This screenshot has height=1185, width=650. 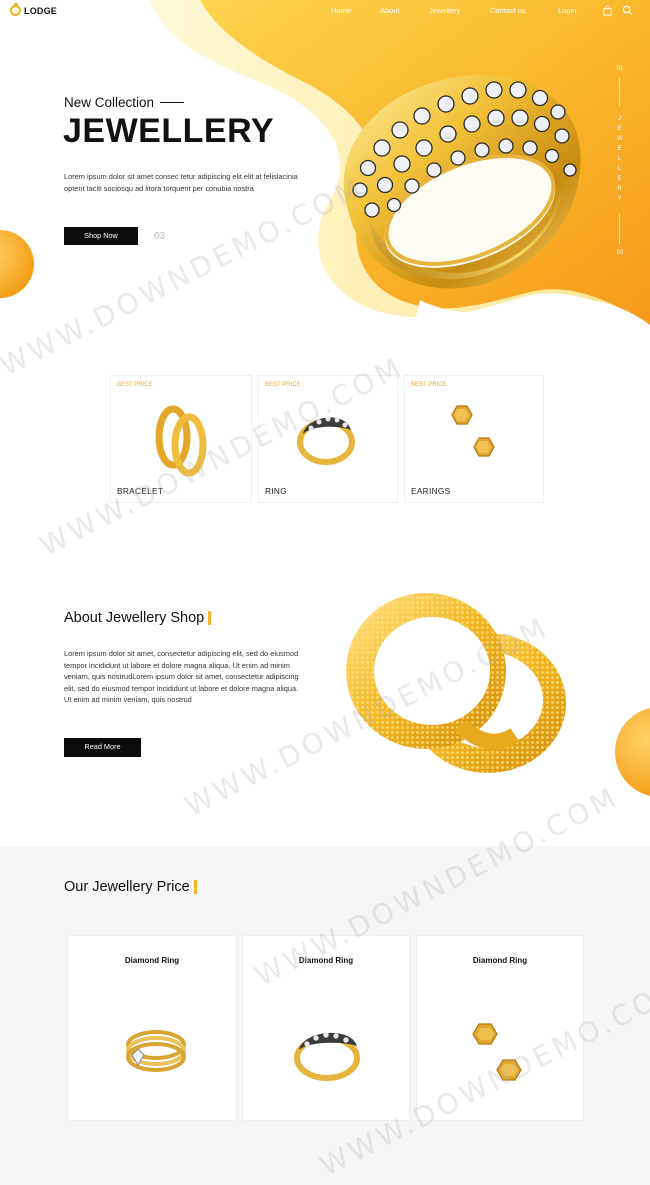 I want to click on price-title-text: Our Jewellery Price, so click(x=127, y=887).